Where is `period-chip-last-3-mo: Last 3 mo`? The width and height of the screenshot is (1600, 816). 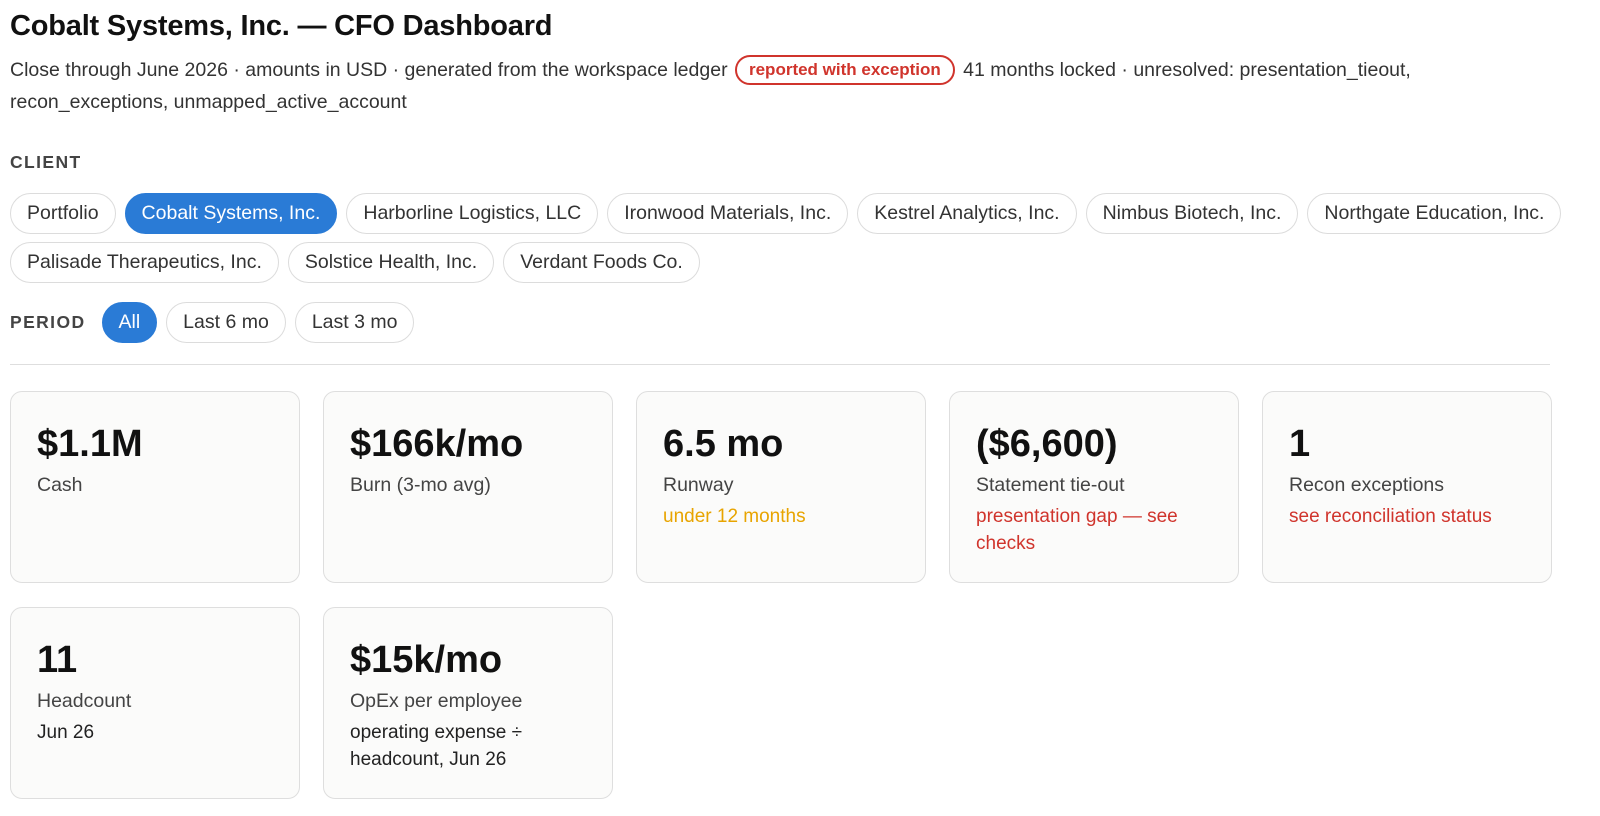
period-chip-last-3-mo: Last 3 mo is located at coordinates (354, 322).